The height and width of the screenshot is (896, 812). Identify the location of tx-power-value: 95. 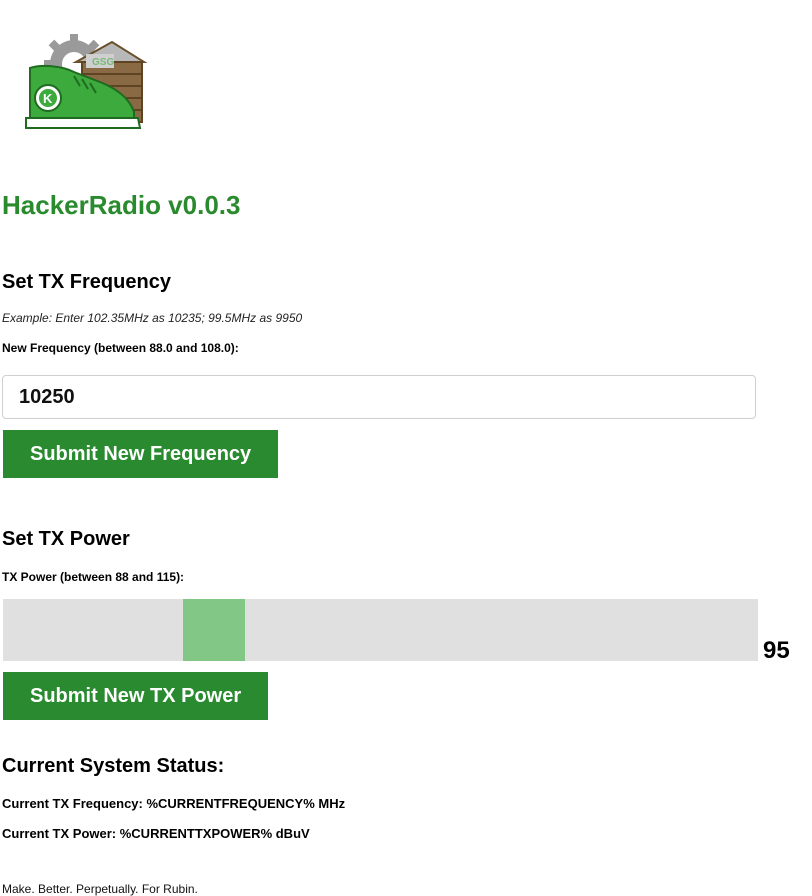
(776, 650).